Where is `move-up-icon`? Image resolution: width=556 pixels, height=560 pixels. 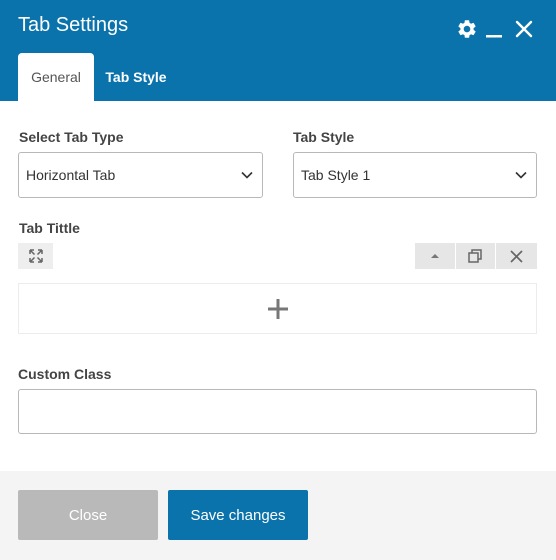
move-up-icon is located at coordinates (434, 256).